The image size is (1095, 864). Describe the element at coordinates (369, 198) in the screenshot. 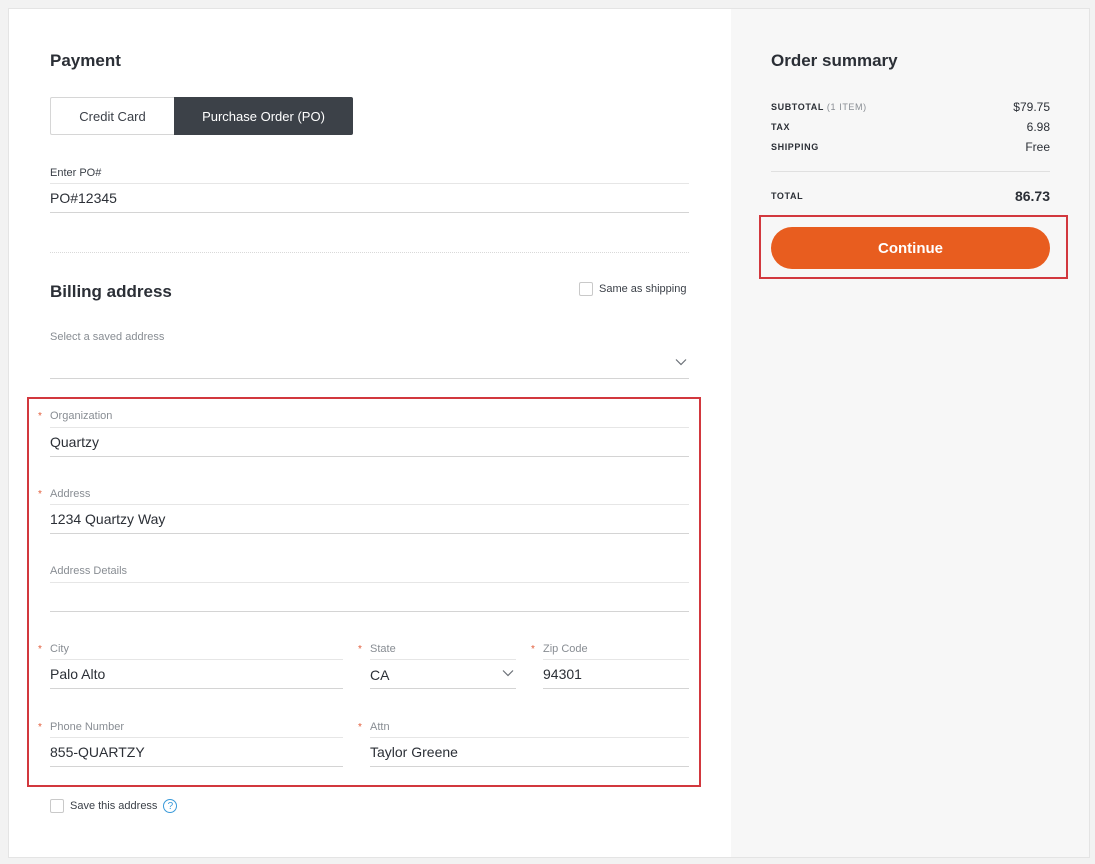

I see `po-number-input` at that location.